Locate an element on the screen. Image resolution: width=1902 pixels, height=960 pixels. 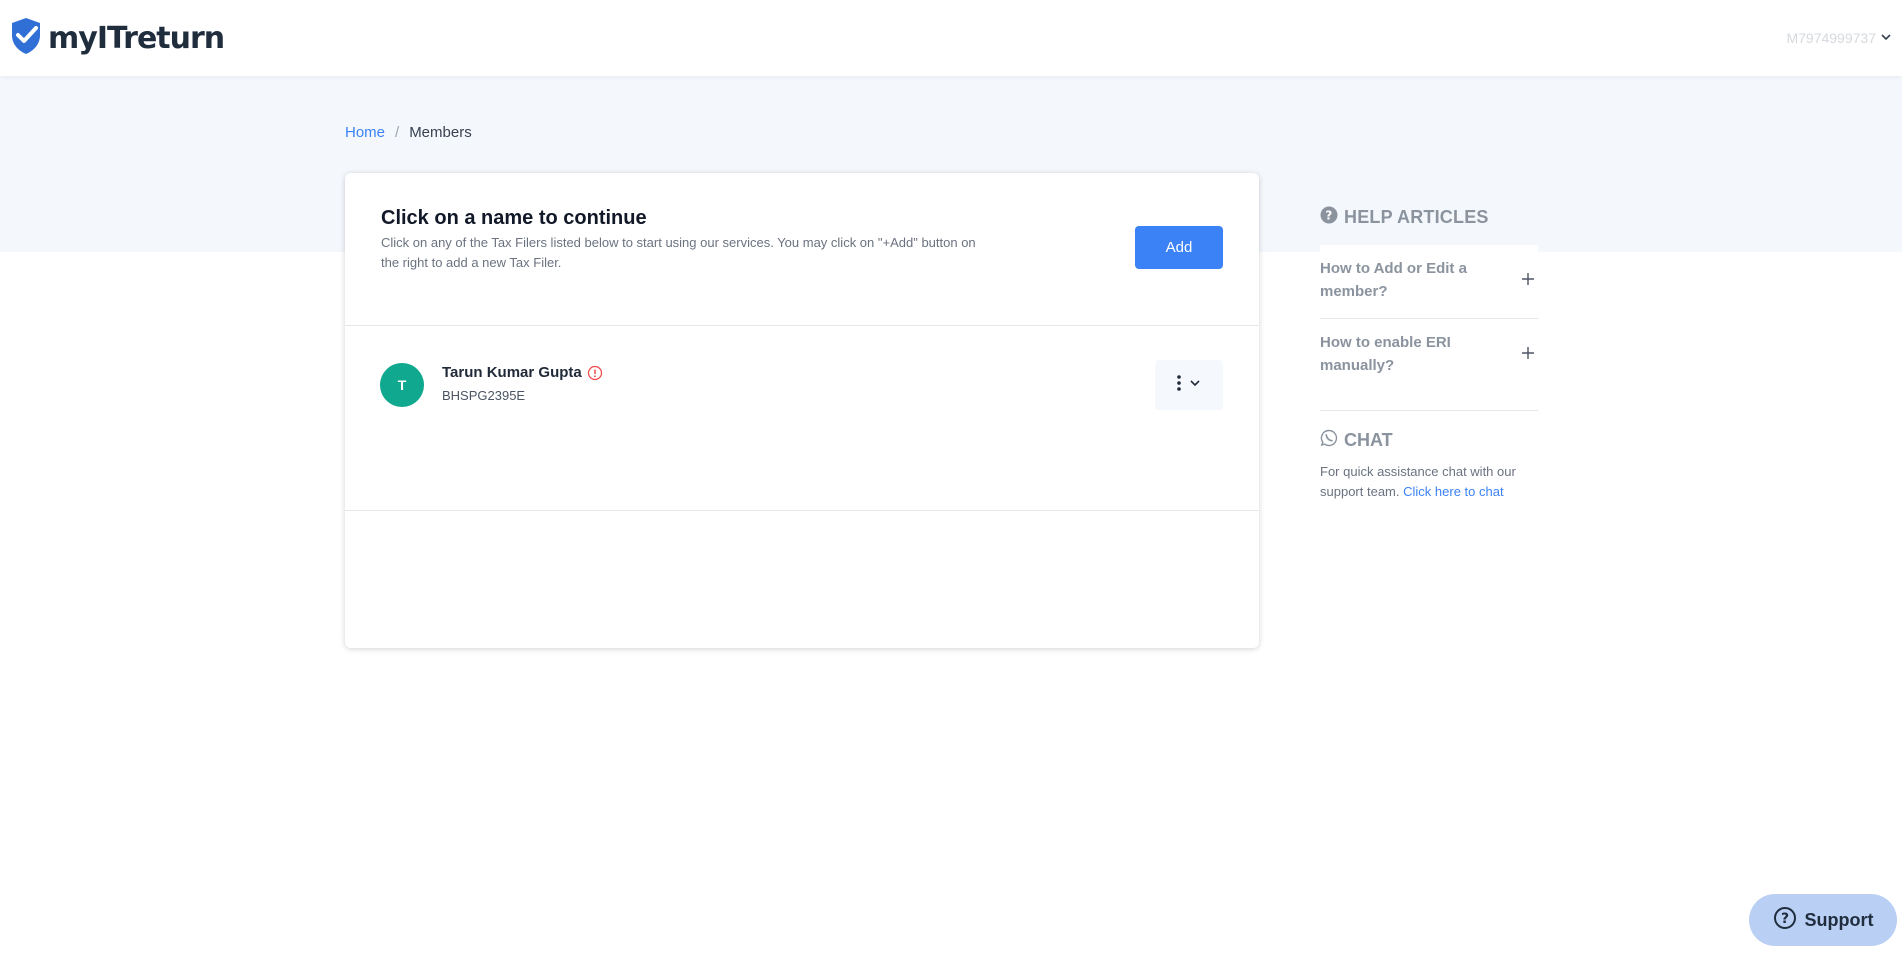
help-articles-heading: ? HELP ARTICLES is located at coordinates (1429, 217).